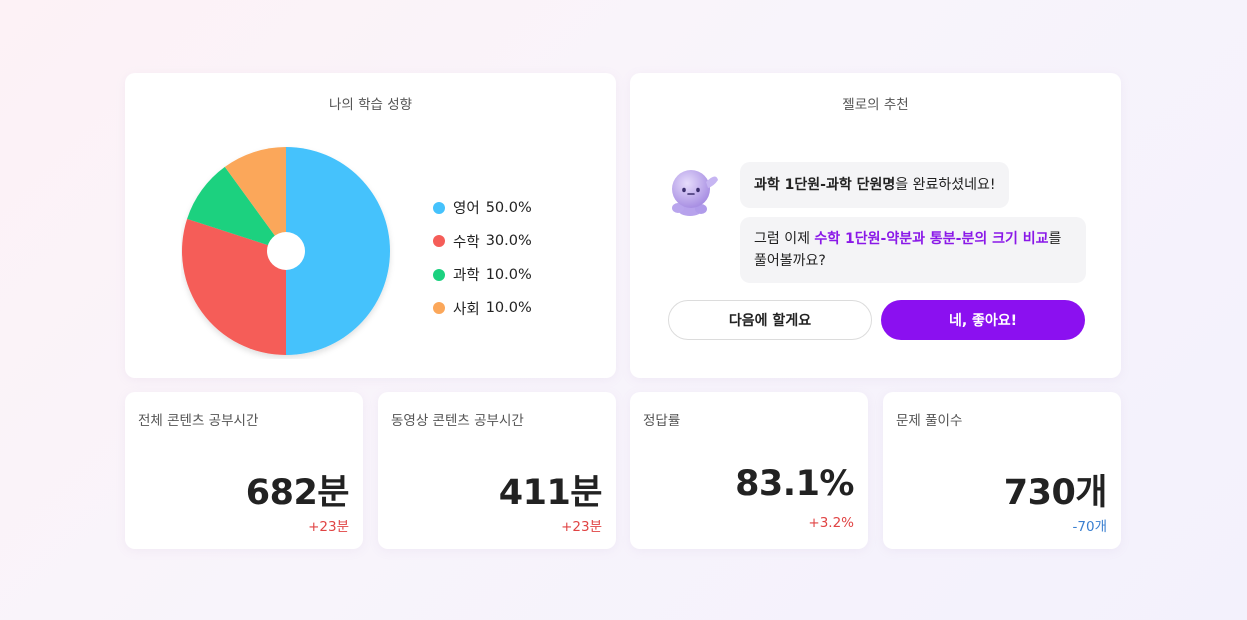 The height and width of the screenshot is (620, 1247). Describe the element at coordinates (983, 320) in the screenshot. I see `accept-button: 네, 좋아요!` at that location.